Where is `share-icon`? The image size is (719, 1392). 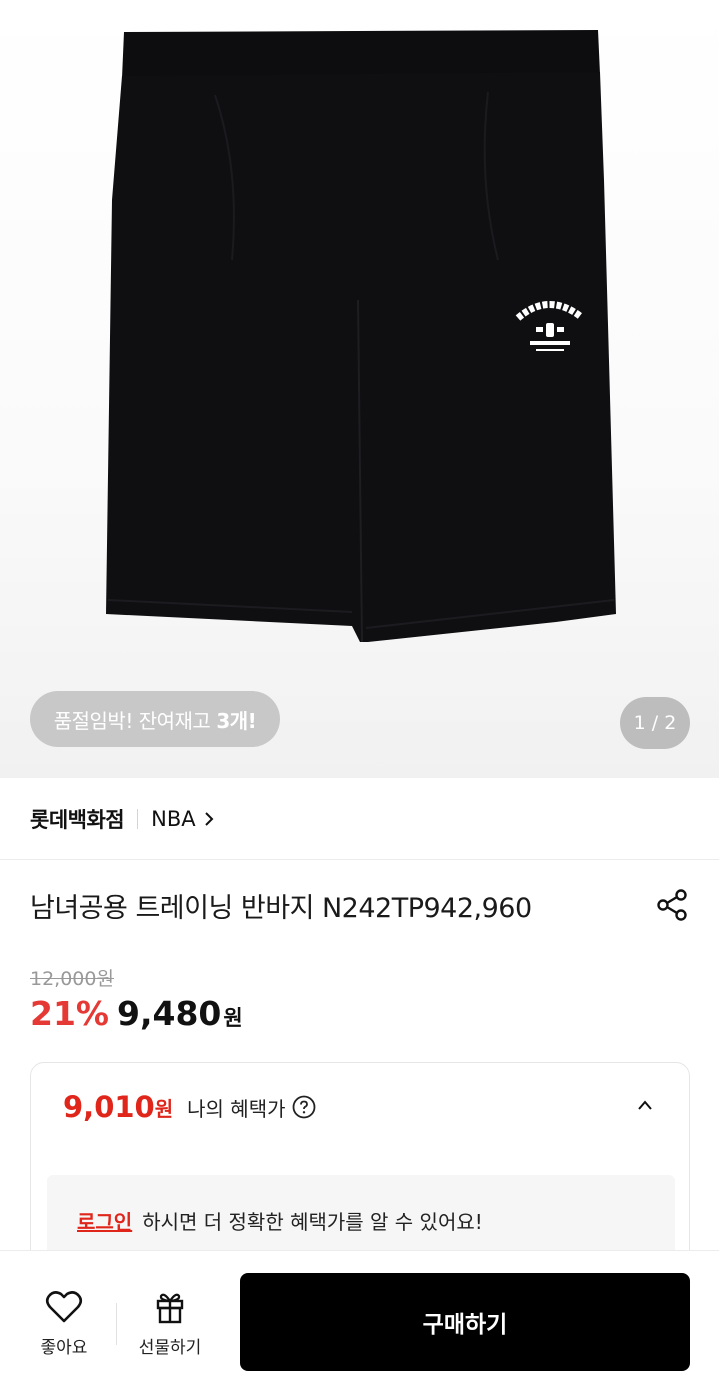
share-icon is located at coordinates (672, 905).